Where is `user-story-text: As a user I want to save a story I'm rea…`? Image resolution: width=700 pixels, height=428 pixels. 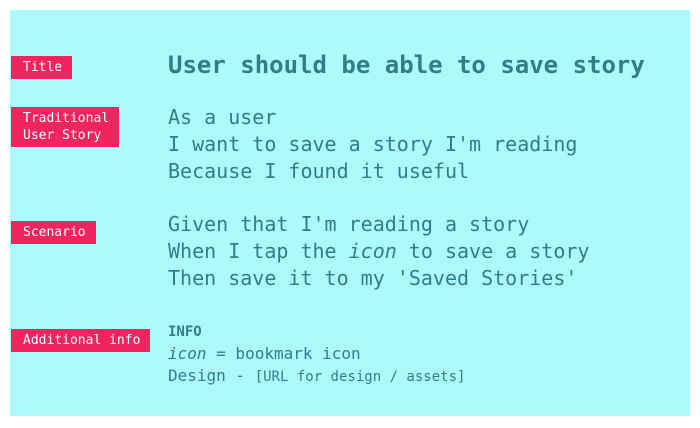
user-story-text: As a user I want to save a story I'm rea… is located at coordinates (372, 144).